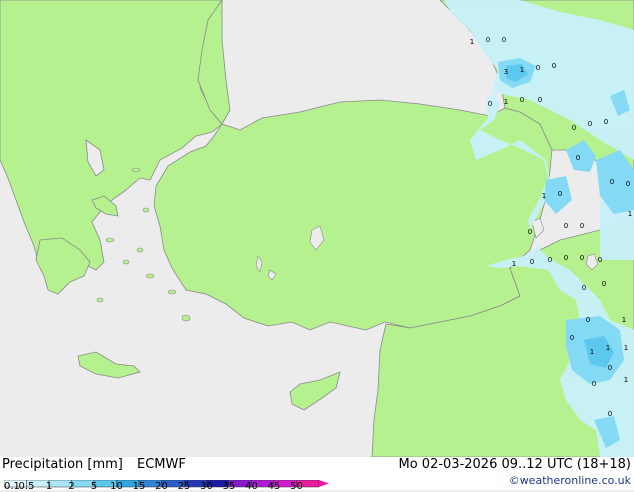 The width and height of the screenshot is (634, 492). Describe the element at coordinates (94, 486) in the screenshot. I see `scale-tick-label: 5` at that location.